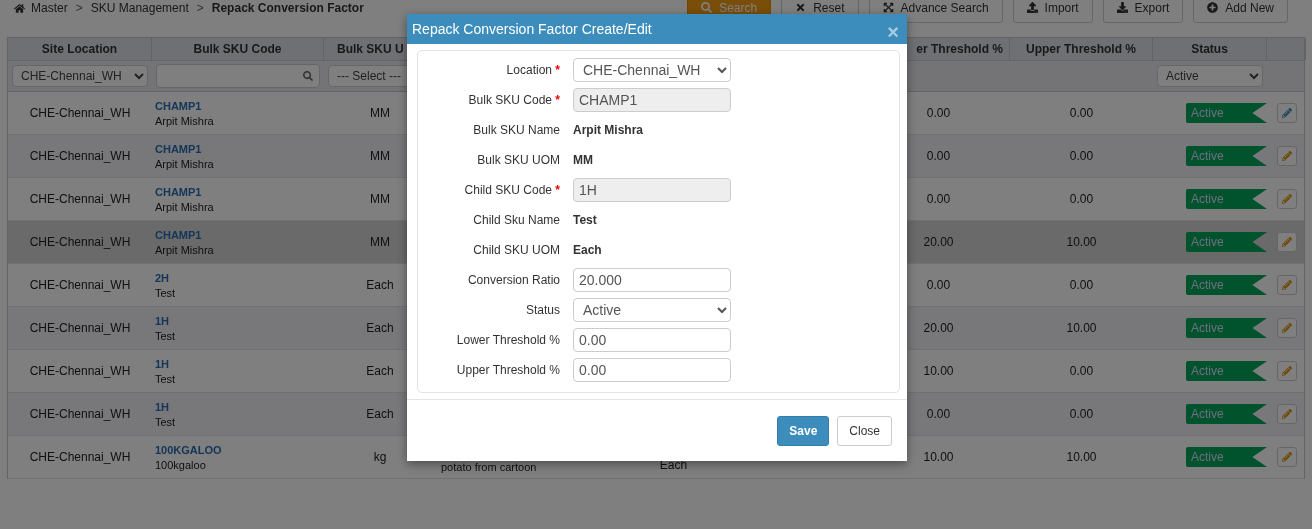 The image size is (1312, 529). I want to click on field-value: Arpit Mishra, so click(608, 130).